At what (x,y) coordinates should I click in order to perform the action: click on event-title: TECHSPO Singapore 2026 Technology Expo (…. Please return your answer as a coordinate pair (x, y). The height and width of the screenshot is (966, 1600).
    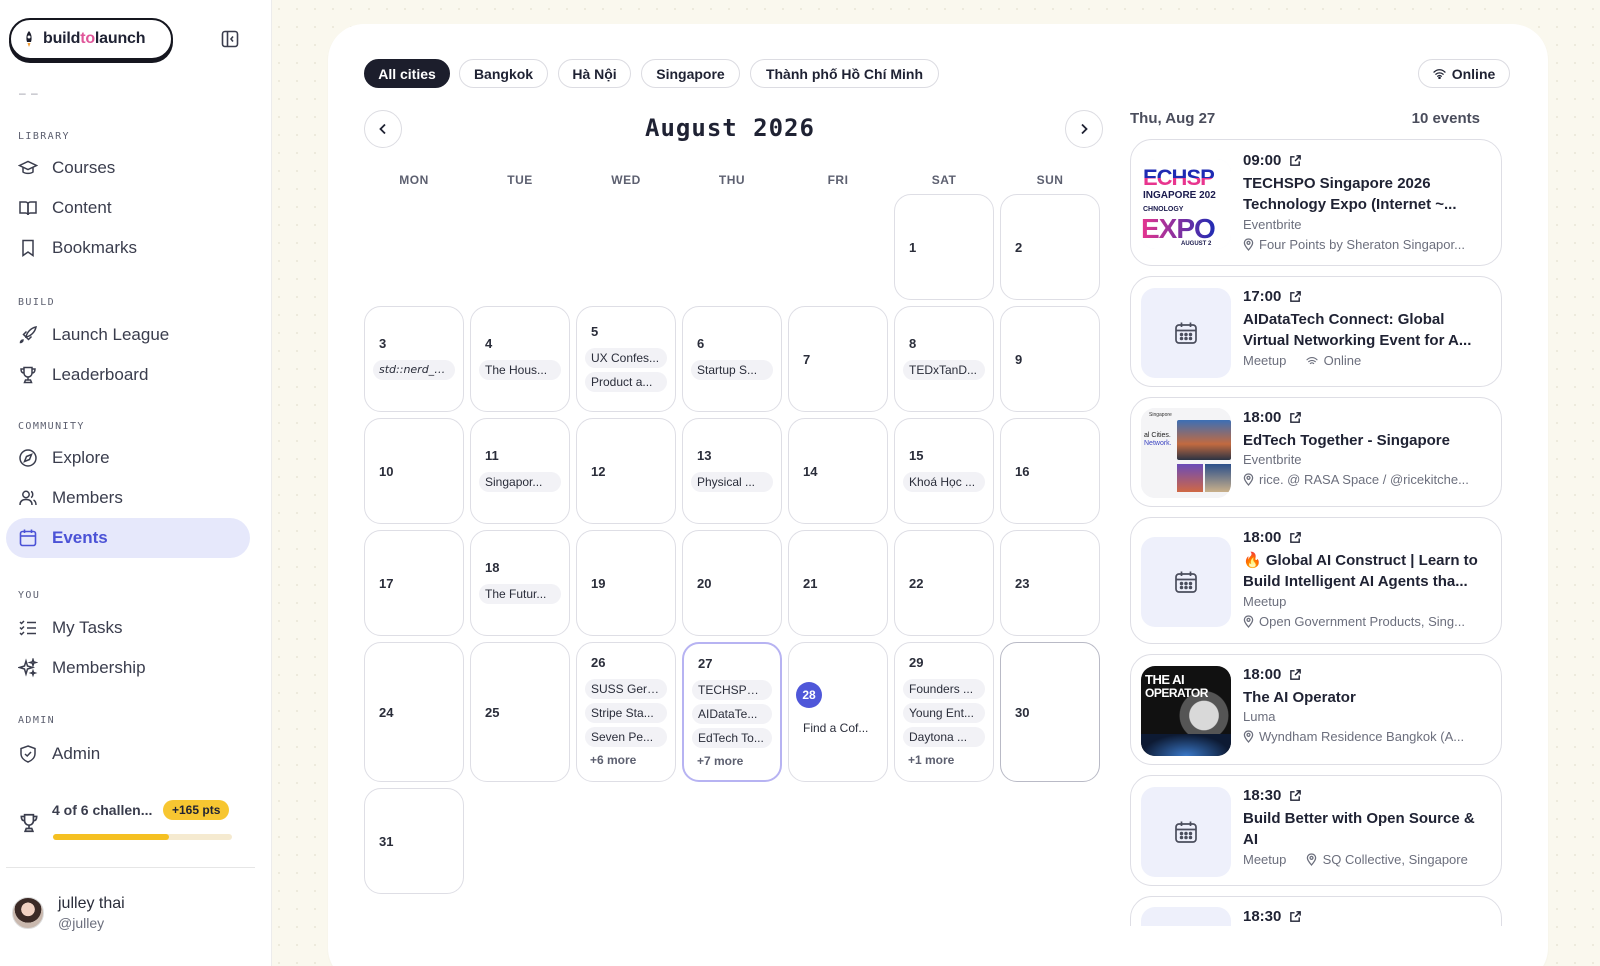
    Looking at the image, I should click on (1368, 194).